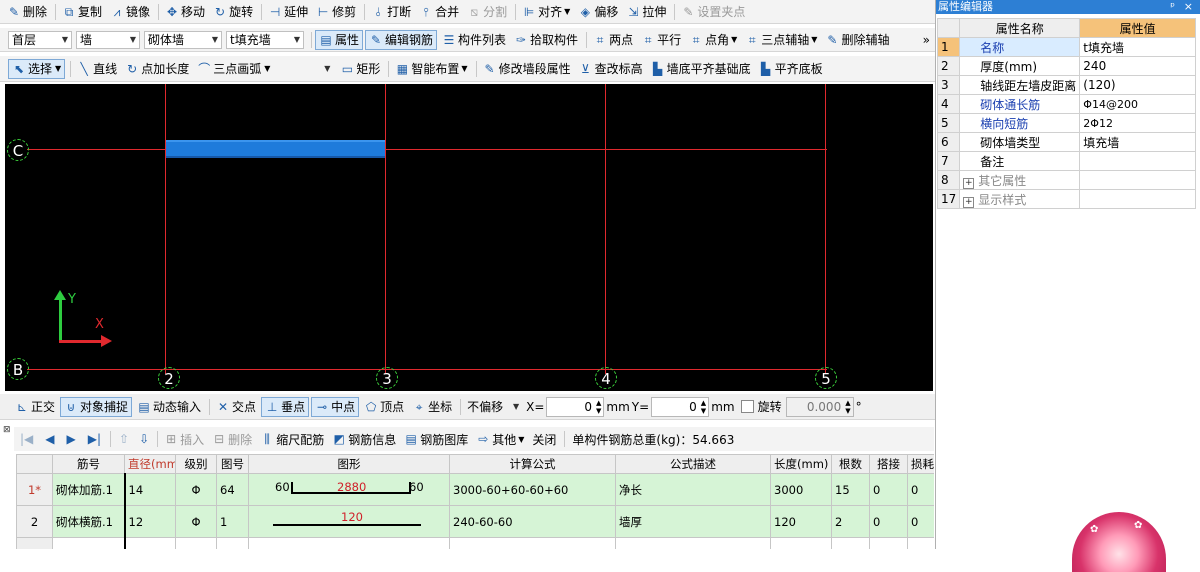 The height and width of the screenshot is (572, 1200). Describe the element at coordinates (500, 439) in the screenshot. I see `other-button: ⇨ 其他 ▼` at that location.